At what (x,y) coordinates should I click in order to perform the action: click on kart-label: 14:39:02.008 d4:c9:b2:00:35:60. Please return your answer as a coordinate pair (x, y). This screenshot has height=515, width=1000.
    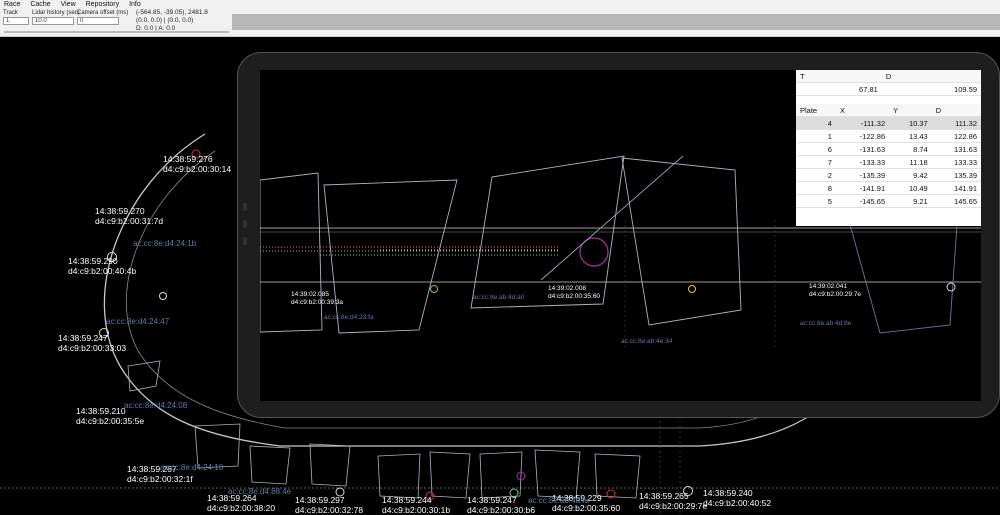
    Looking at the image, I should click on (574, 292).